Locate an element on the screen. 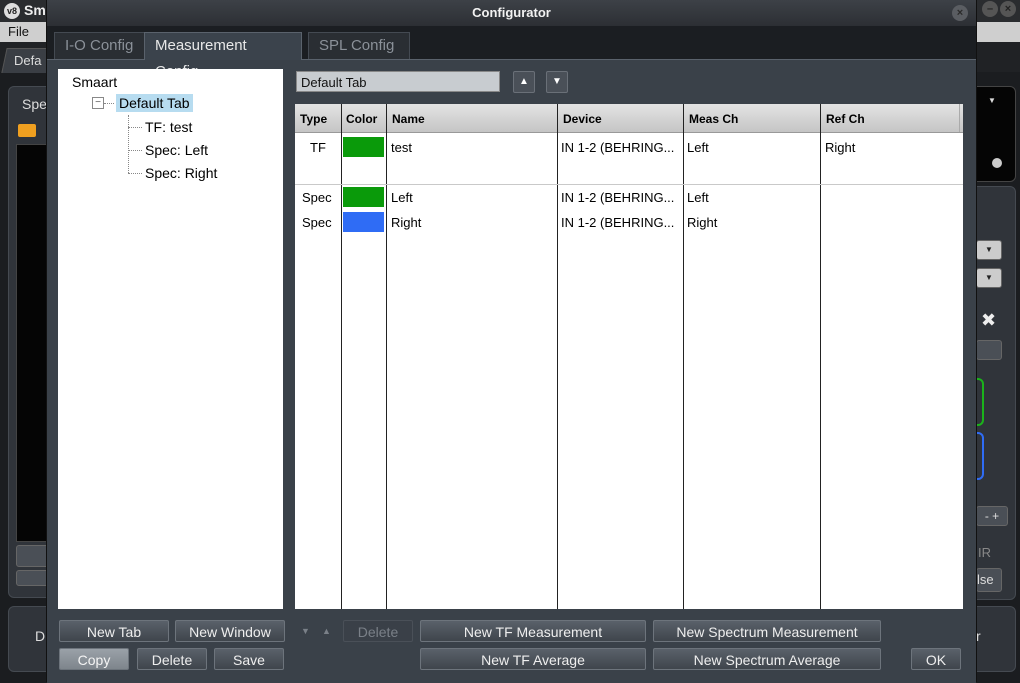  save-button: Save is located at coordinates (249, 659).